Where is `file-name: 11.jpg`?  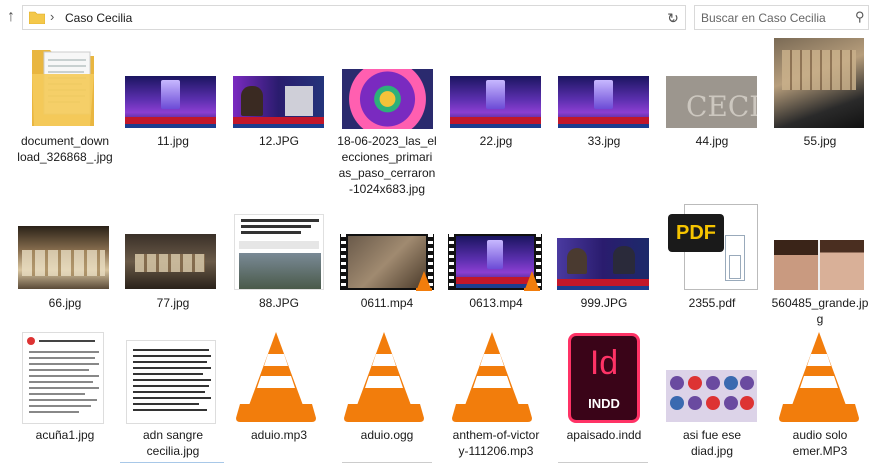
file-name: 11.jpg is located at coordinates (173, 141).